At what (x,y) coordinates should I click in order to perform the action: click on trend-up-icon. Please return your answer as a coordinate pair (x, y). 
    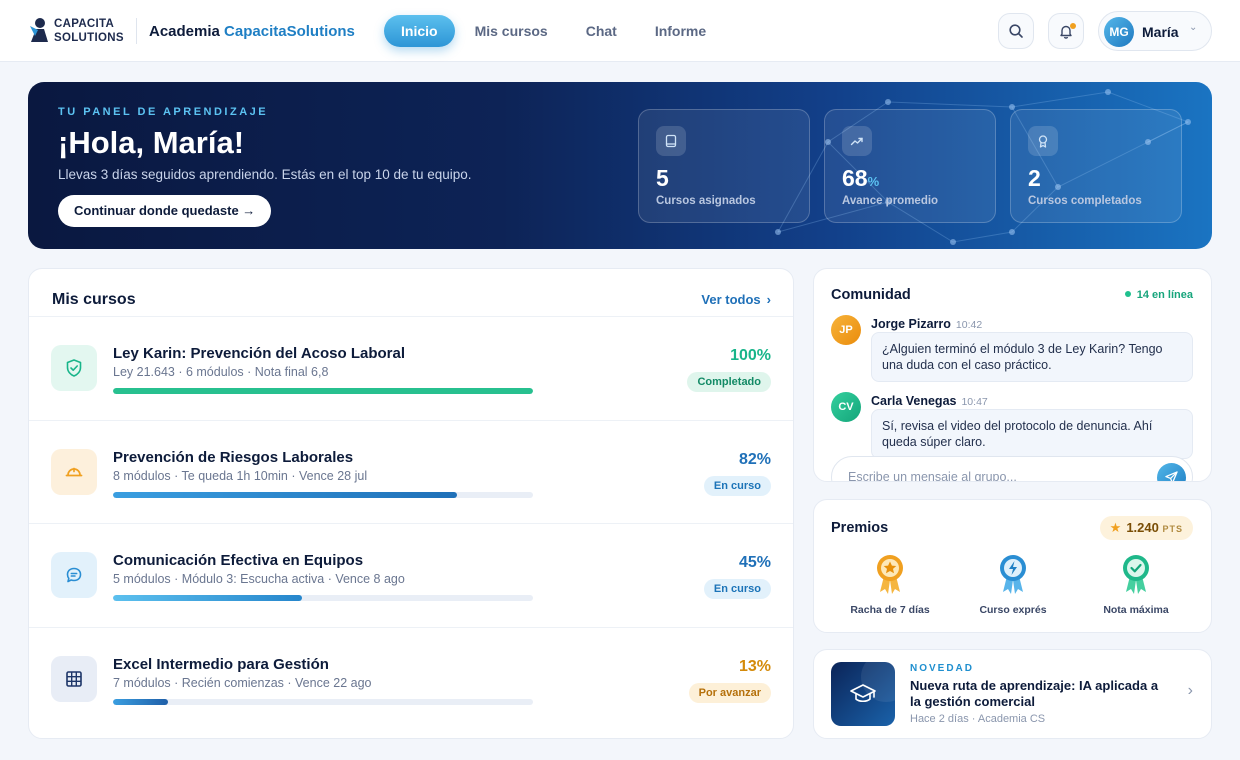
    Looking at the image, I should click on (857, 141).